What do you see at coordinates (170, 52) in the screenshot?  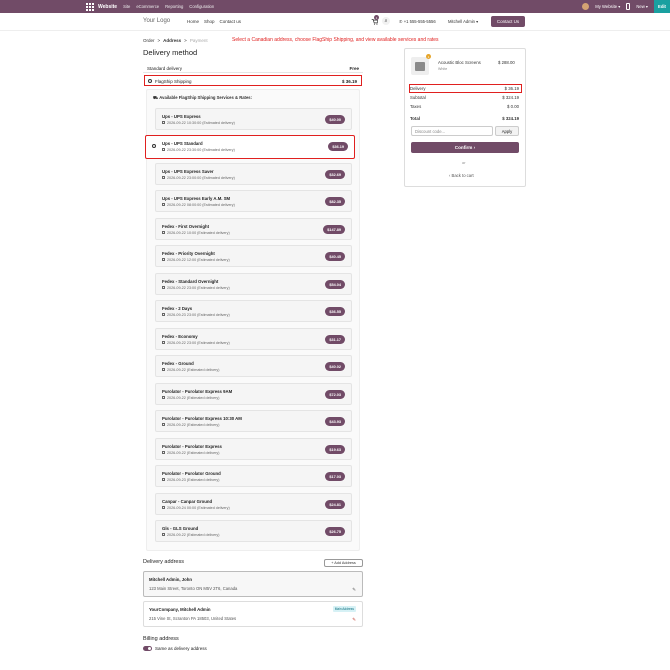 I see `delivery-method-title: Delivery method` at bounding box center [170, 52].